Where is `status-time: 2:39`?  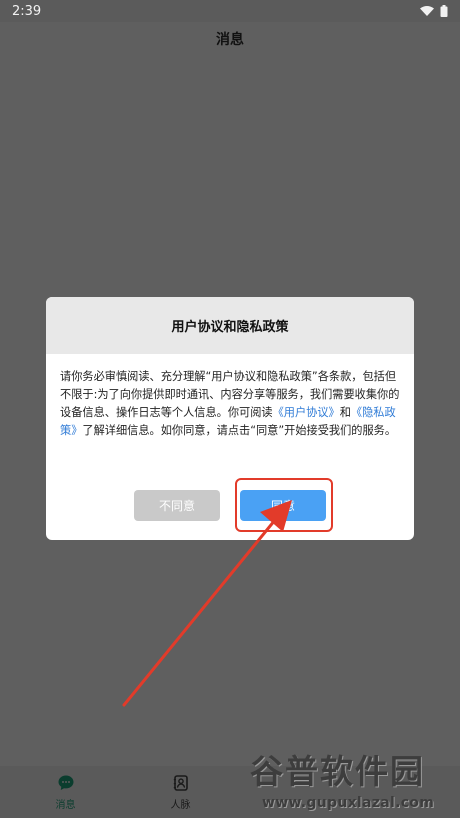
status-time: 2:39 is located at coordinates (27, 11).